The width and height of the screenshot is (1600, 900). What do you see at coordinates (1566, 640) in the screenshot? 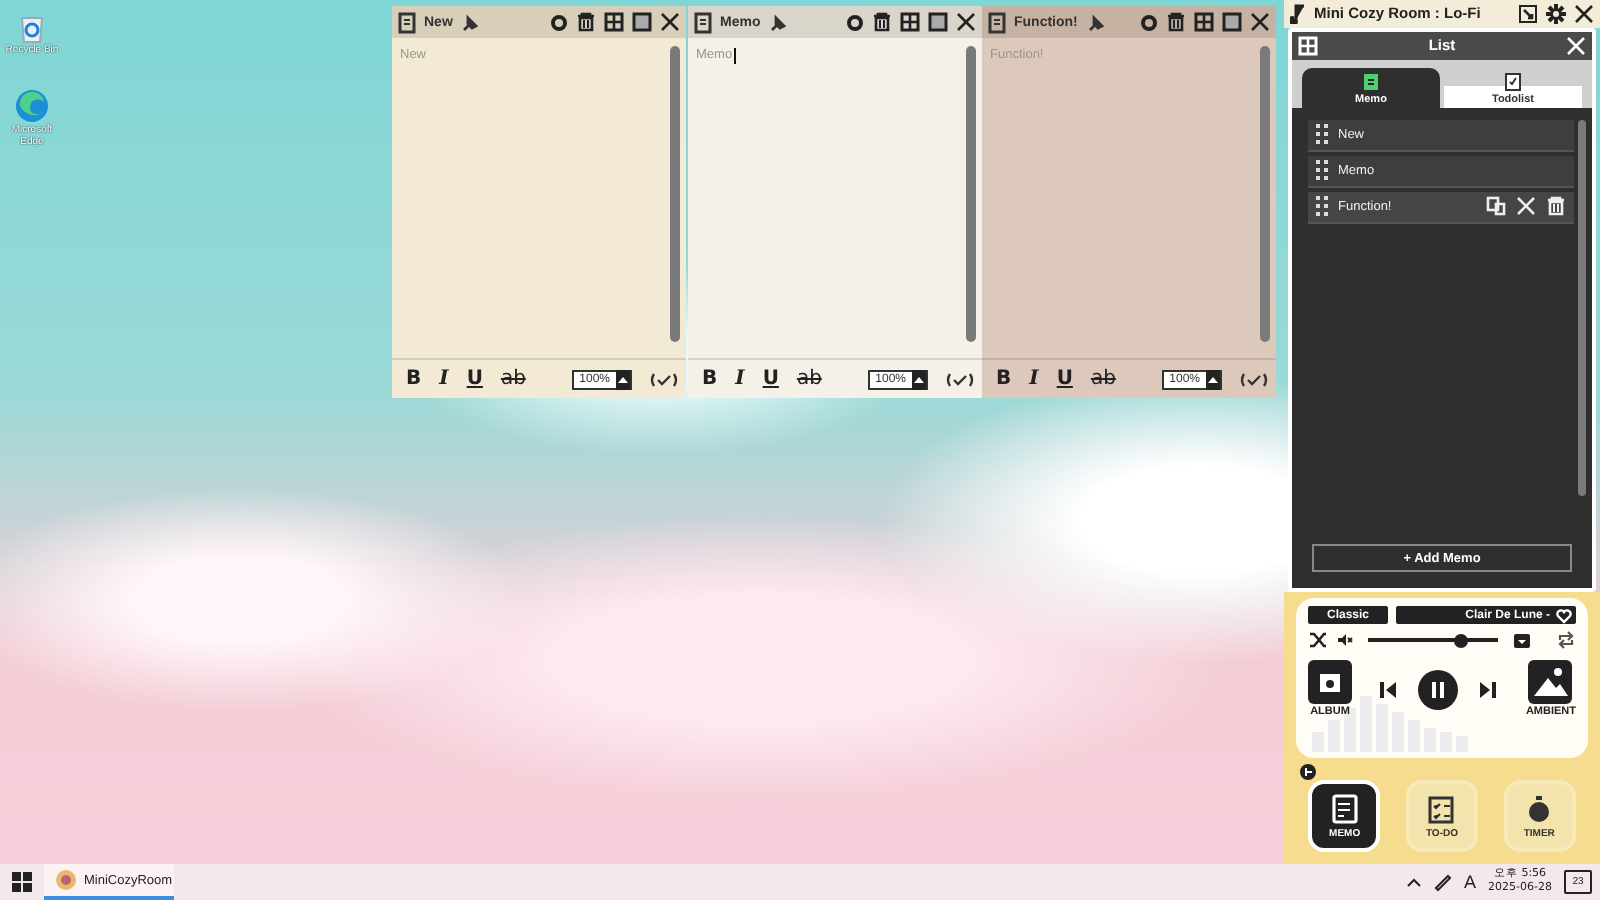
I see `repeat-icon` at bounding box center [1566, 640].